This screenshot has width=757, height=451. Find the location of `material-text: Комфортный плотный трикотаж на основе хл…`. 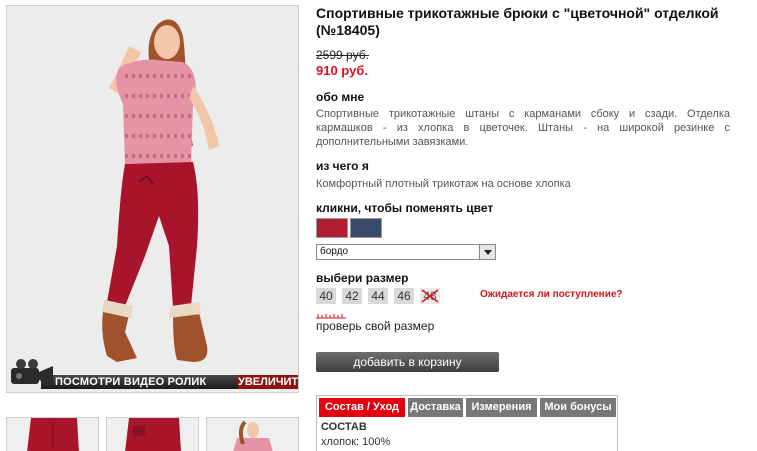

material-text: Комфортный плотный трикотаж на основе хл… is located at coordinates (443, 184).